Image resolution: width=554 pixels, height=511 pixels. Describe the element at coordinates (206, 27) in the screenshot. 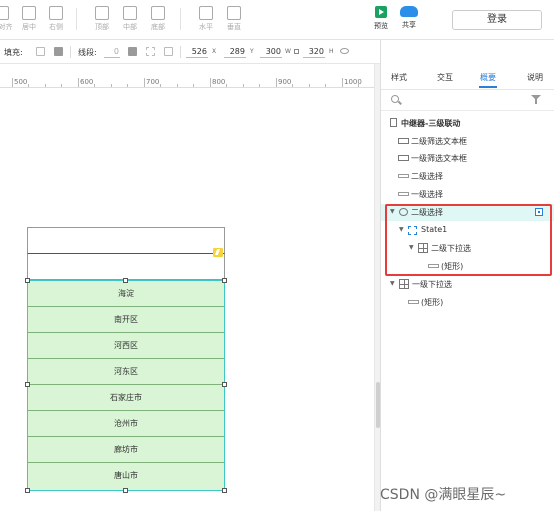

I see `distribute-horizontal-label: 水平` at that location.